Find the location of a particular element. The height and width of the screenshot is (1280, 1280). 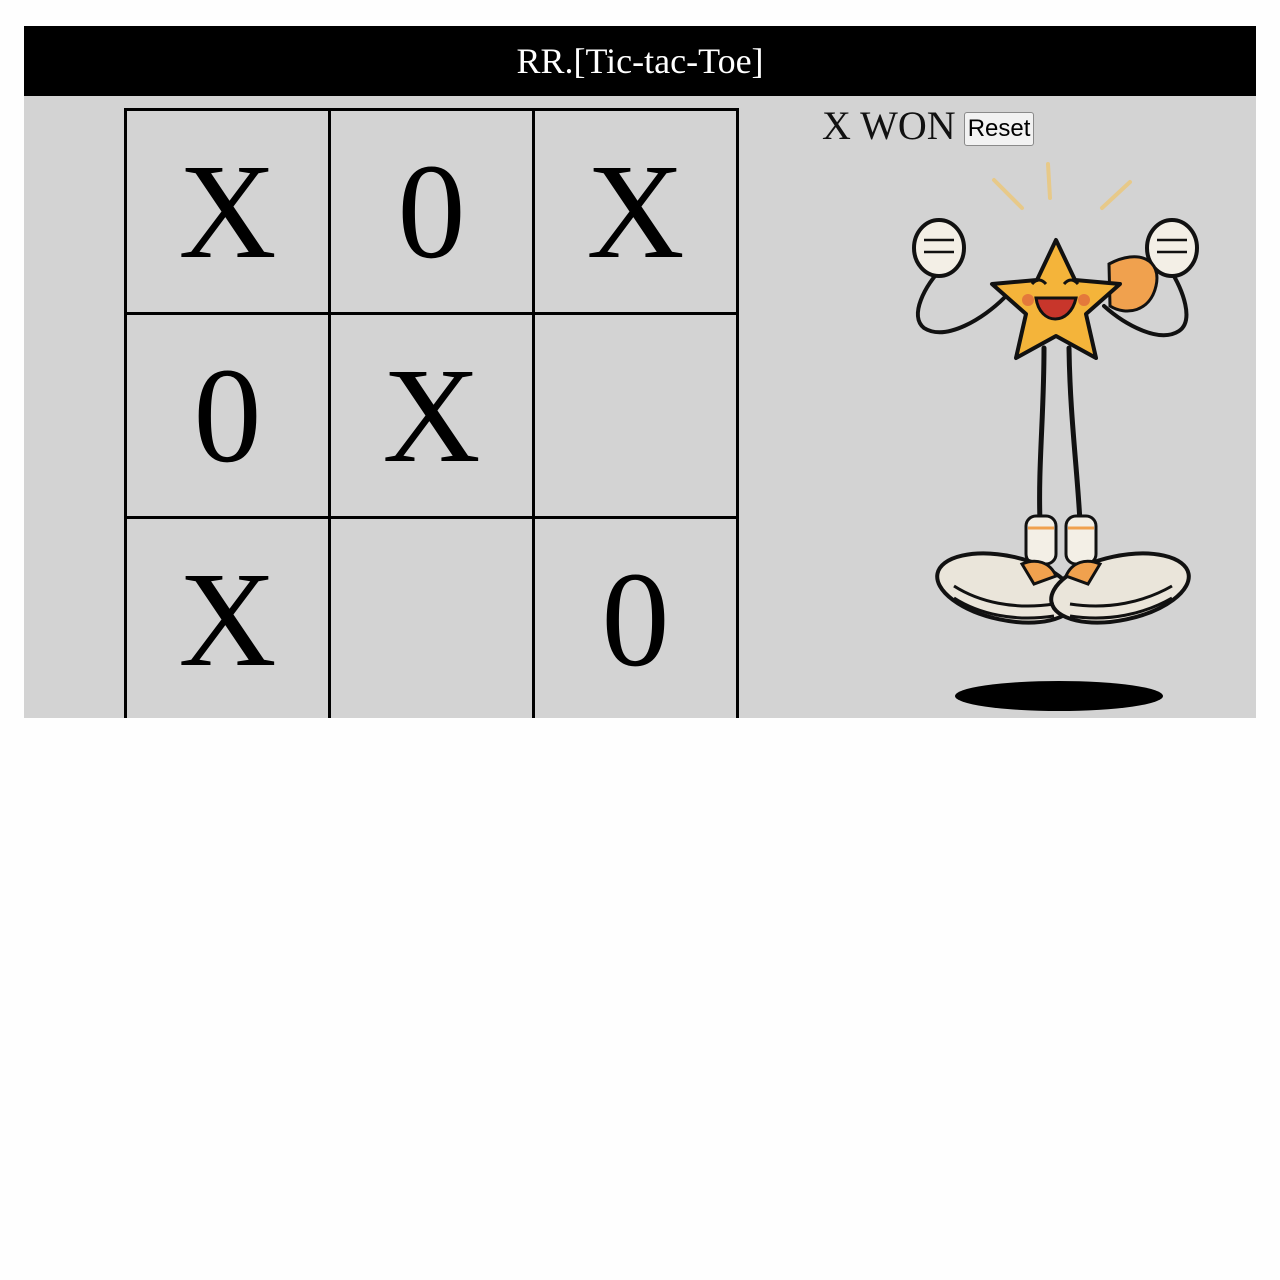

winner-message: X WON is located at coordinates (889, 125).